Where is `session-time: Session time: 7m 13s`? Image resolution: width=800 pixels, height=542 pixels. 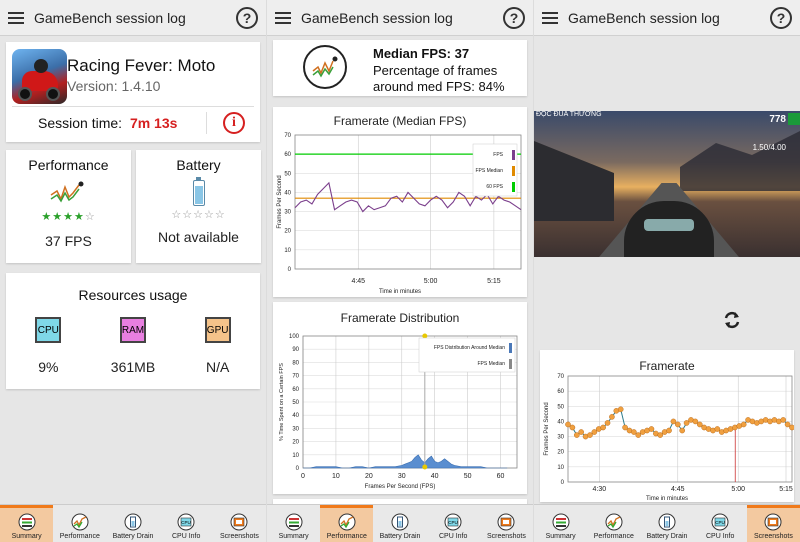 session-time: Session time: 7m 13s is located at coordinates (107, 123).